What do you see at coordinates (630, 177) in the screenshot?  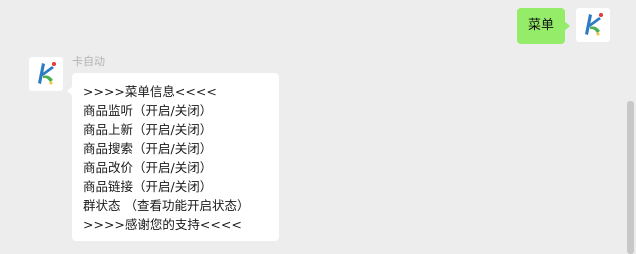 I see `chat-scrollbar` at bounding box center [630, 177].